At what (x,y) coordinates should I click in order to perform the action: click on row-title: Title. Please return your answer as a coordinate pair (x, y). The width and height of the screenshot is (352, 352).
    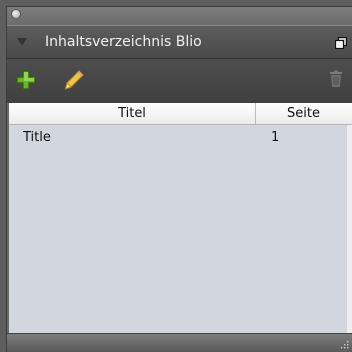
    Looking at the image, I should click on (37, 137).